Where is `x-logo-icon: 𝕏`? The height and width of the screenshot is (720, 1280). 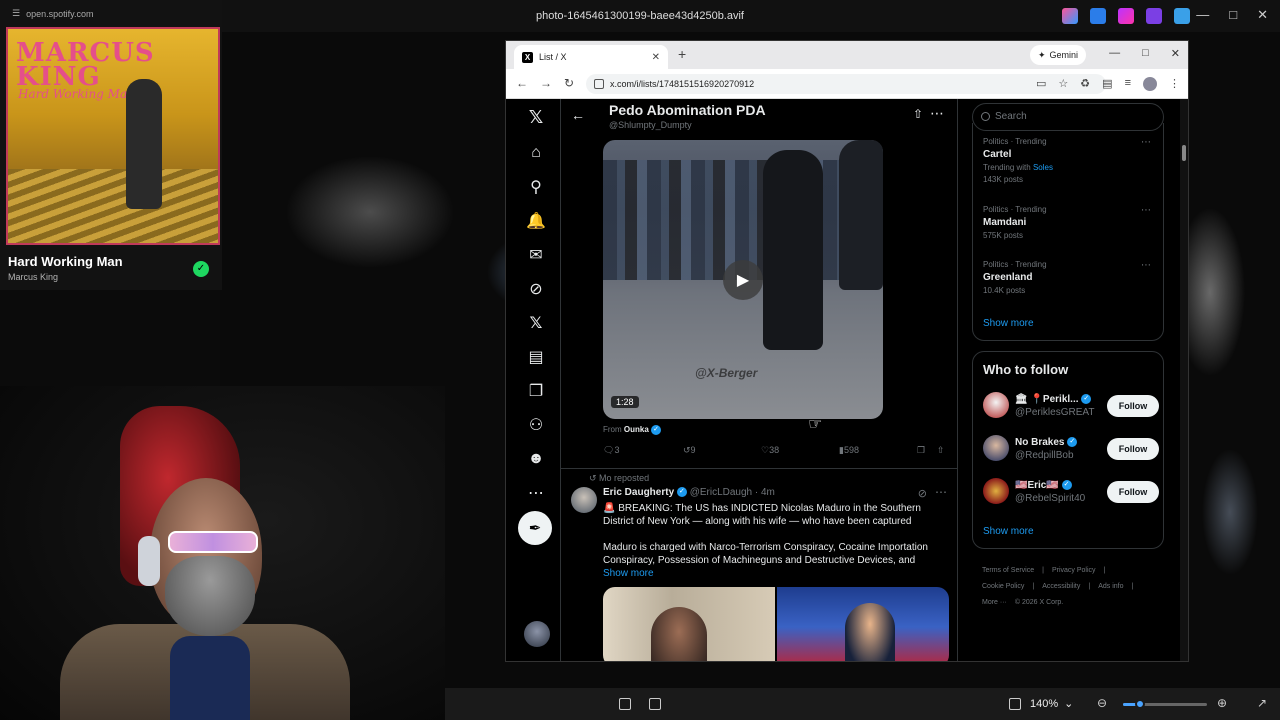
x-logo-icon: 𝕏 is located at coordinates (536, 117).